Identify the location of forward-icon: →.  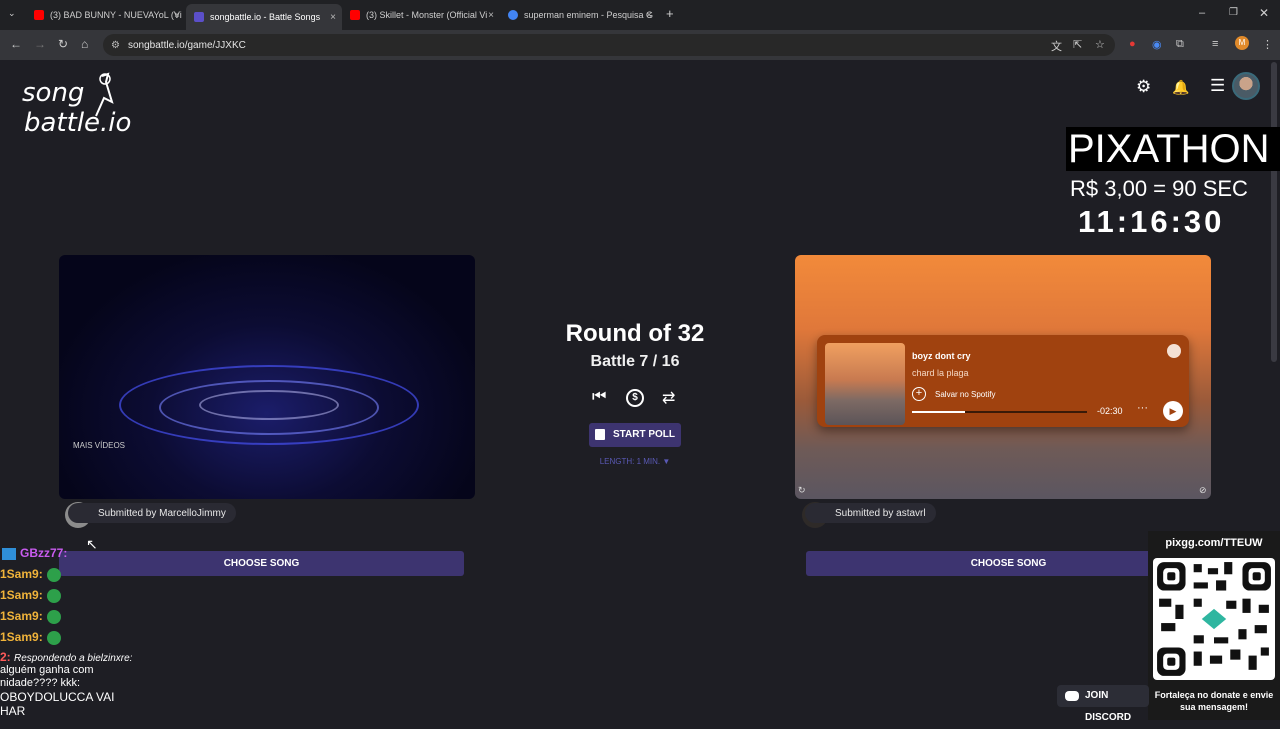
(40, 44).